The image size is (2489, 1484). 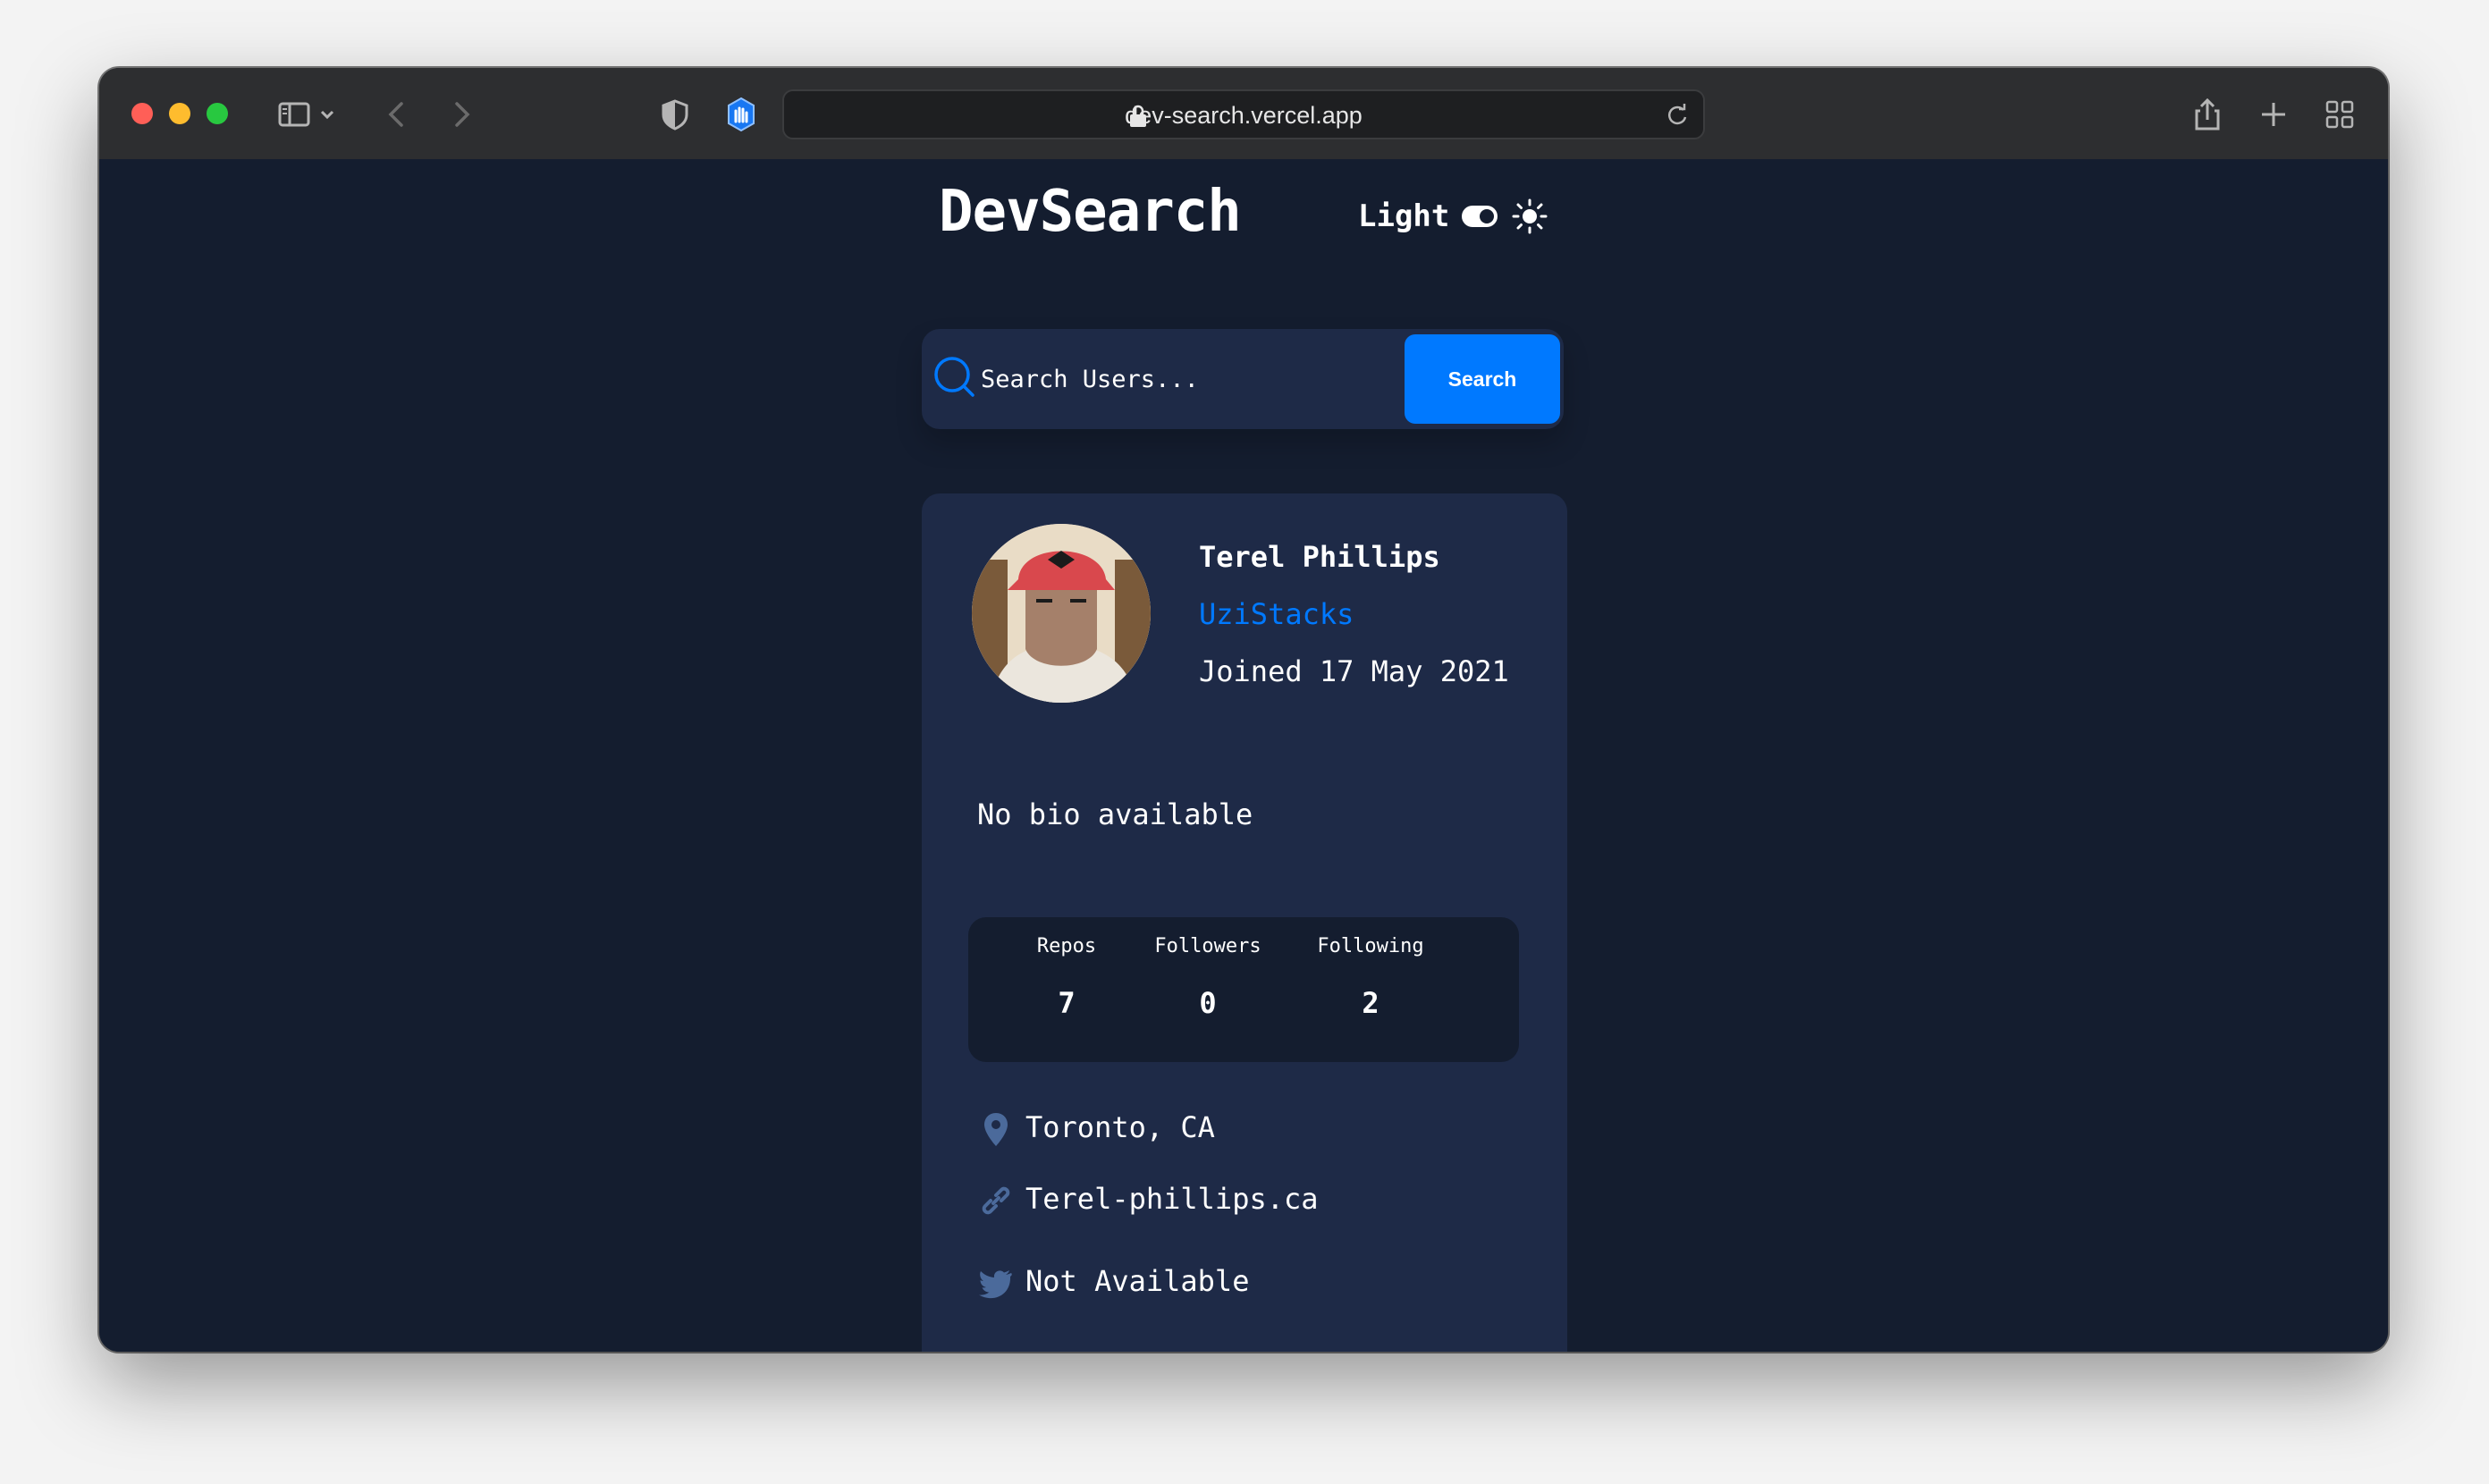 What do you see at coordinates (180, 113) in the screenshot?
I see `minimize-window-button` at bounding box center [180, 113].